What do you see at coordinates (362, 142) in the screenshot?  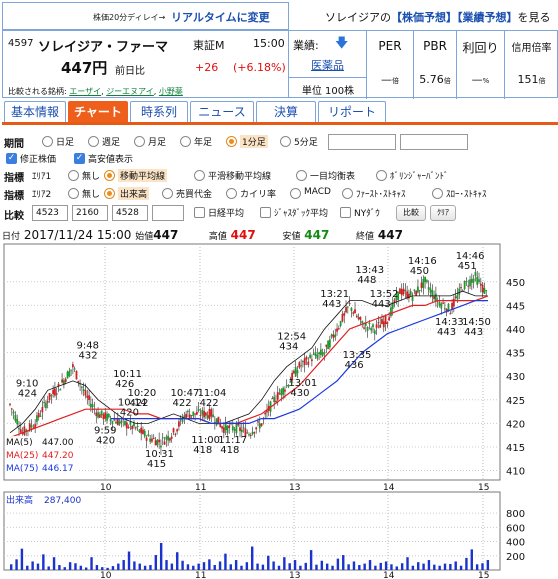 I see `period-start-field` at bounding box center [362, 142].